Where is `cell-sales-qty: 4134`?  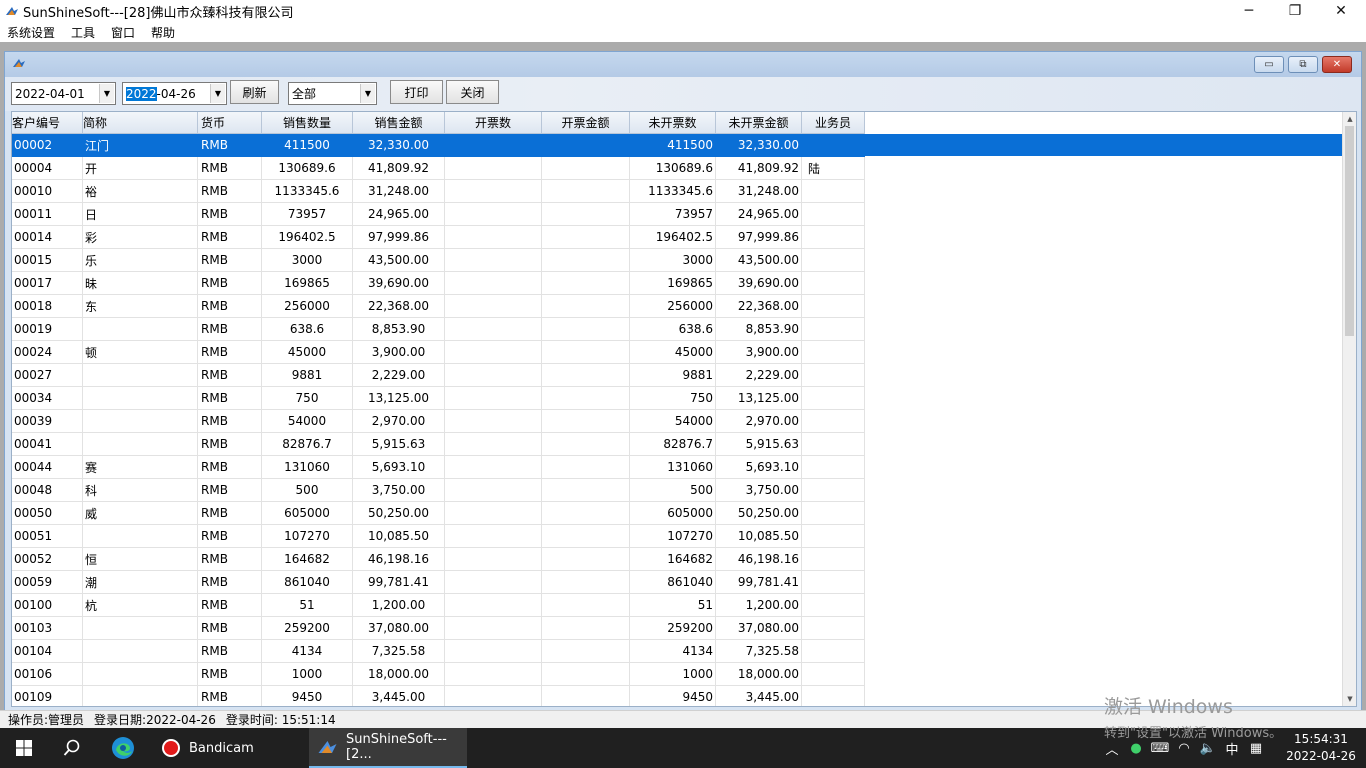
cell-sales-qty: 4134 is located at coordinates (307, 651).